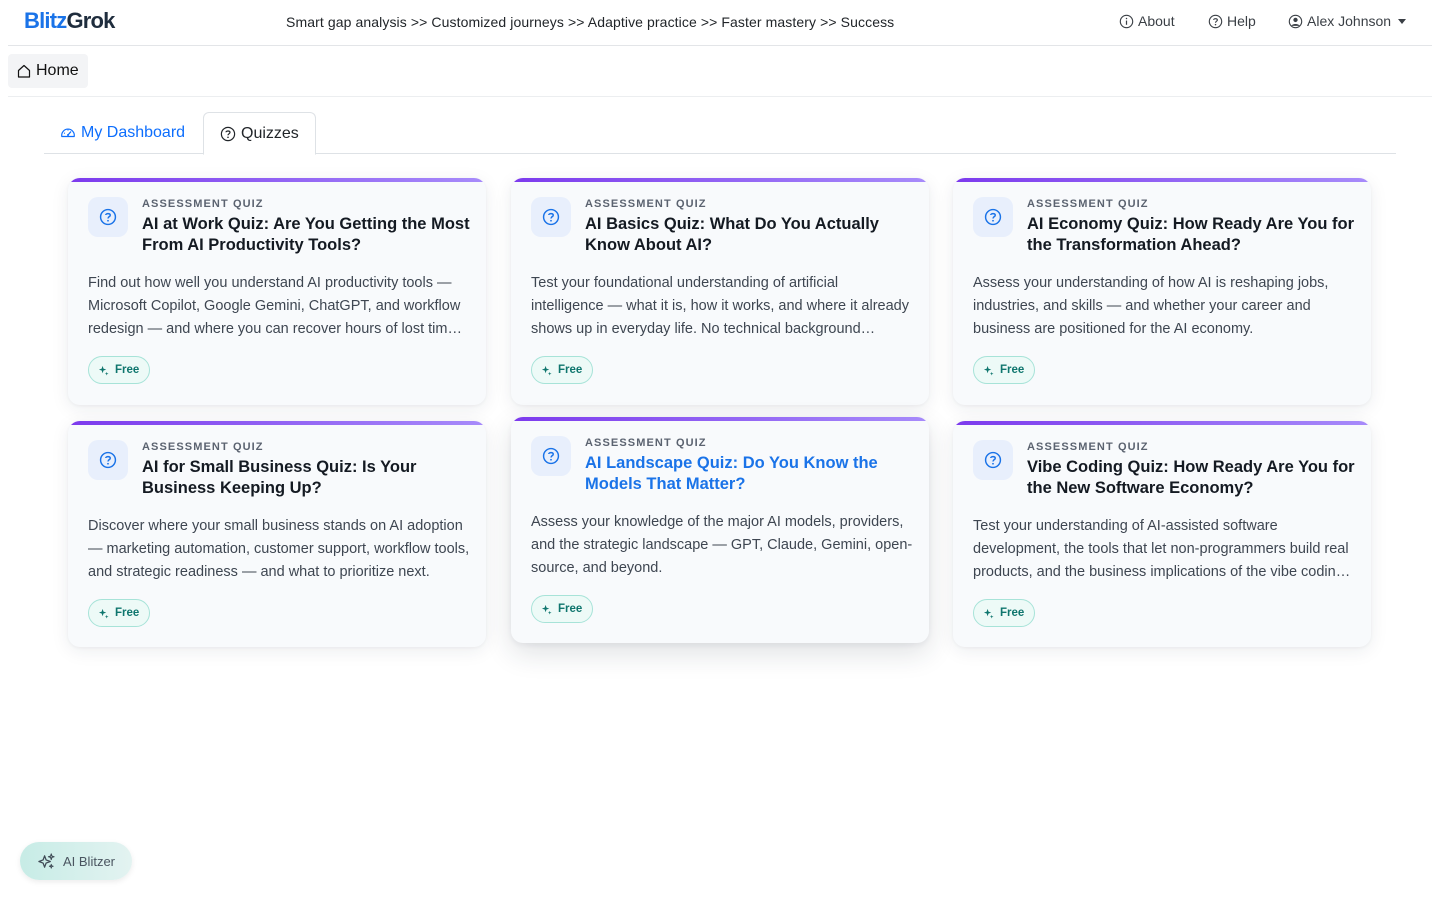 The height and width of the screenshot is (900, 1440). I want to click on help-label: Help, so click(1241, 21).